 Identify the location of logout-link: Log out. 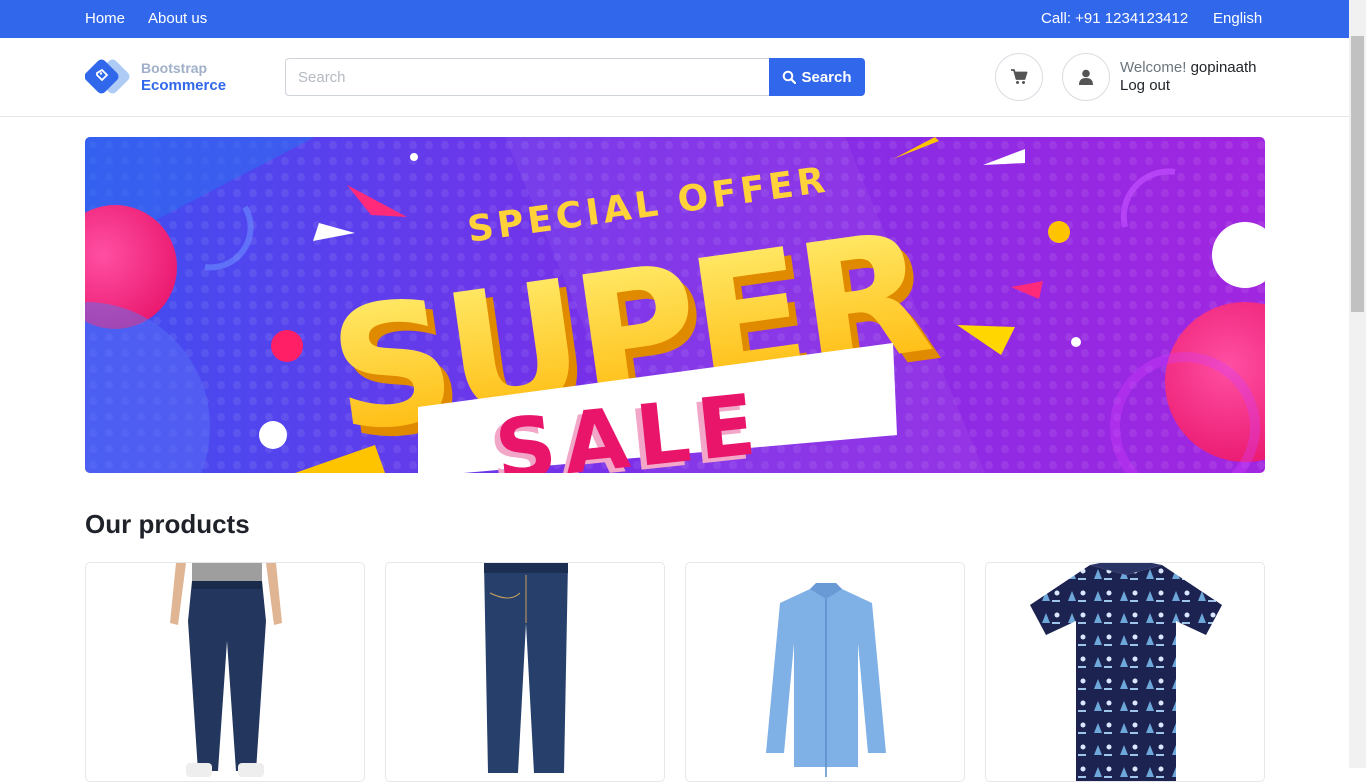
(1188, 86).